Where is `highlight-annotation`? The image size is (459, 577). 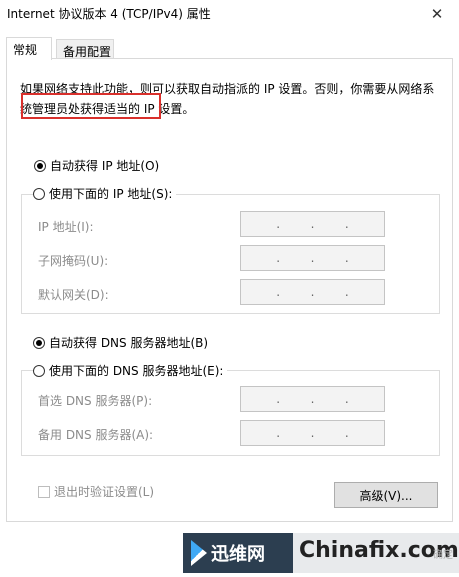
highlight-annotation is located at coordinates (91, 106).